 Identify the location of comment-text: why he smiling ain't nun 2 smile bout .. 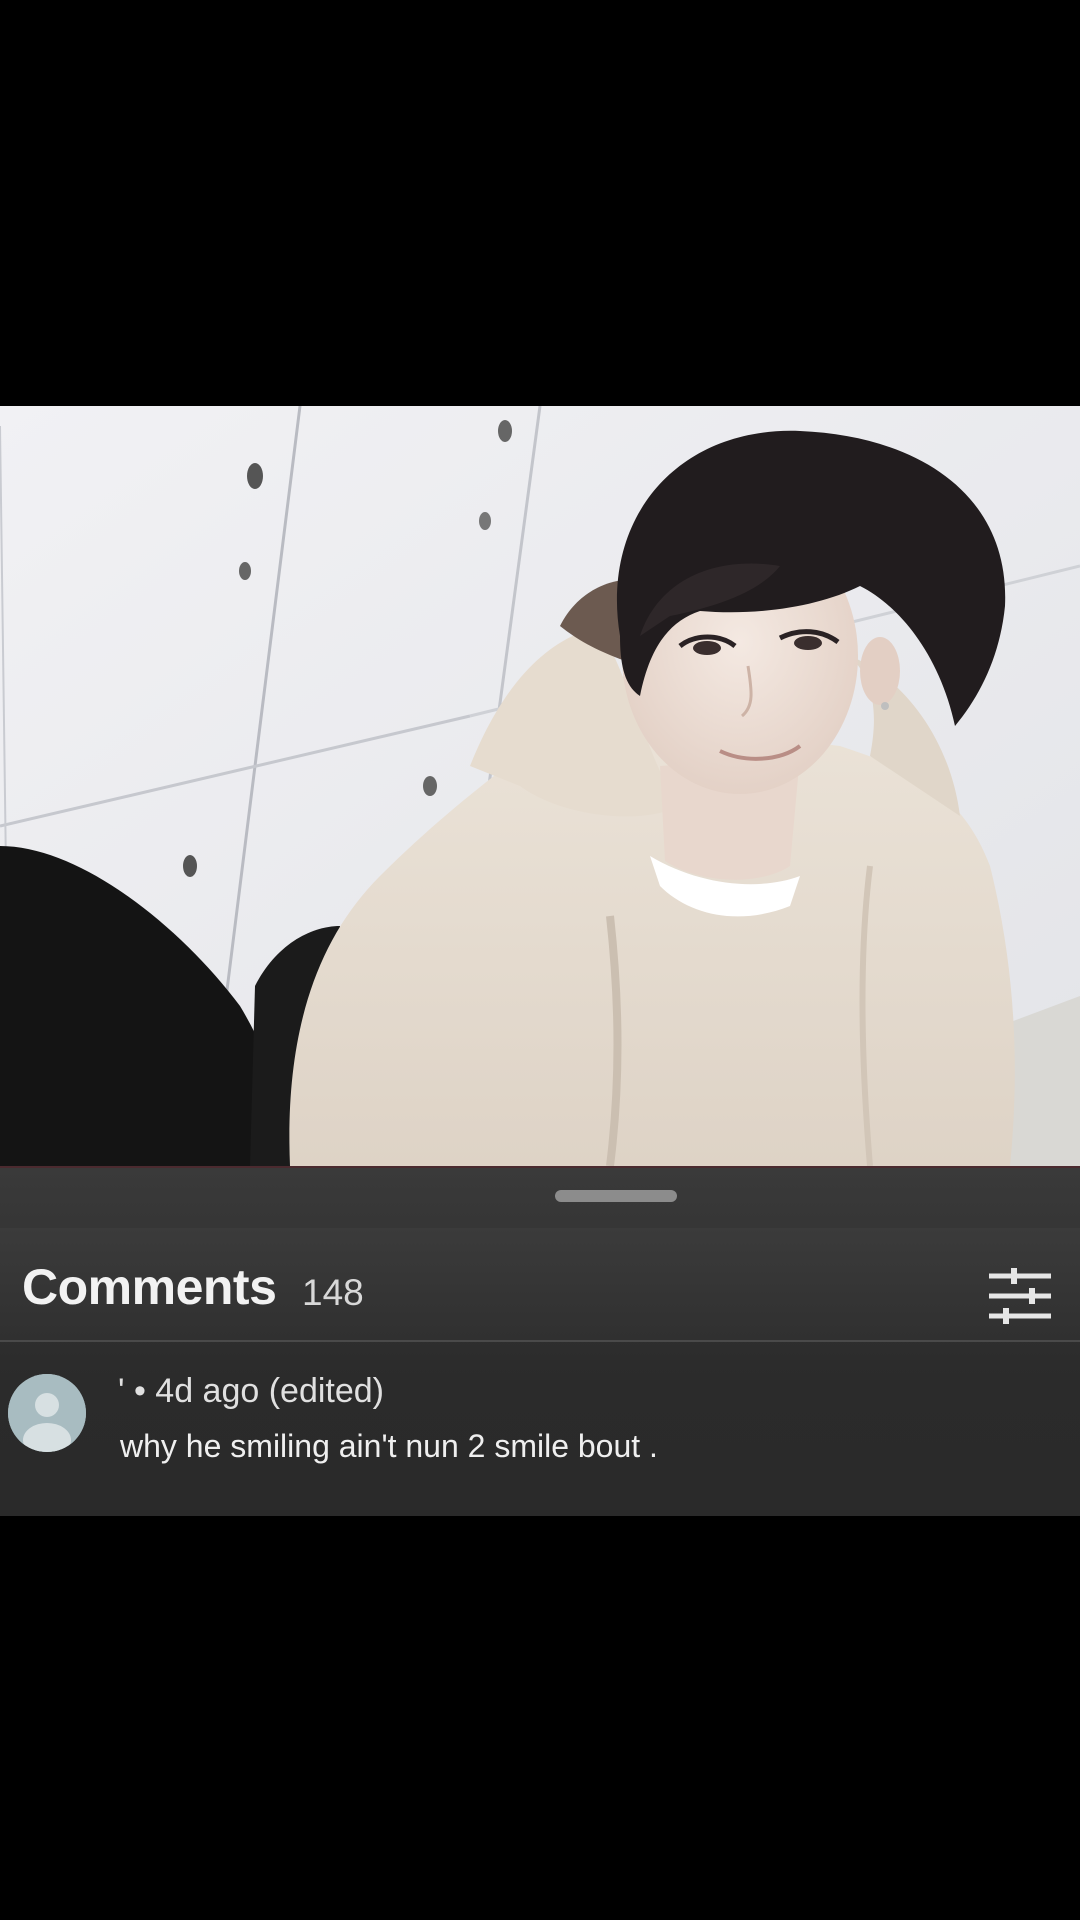
(389, 1446).